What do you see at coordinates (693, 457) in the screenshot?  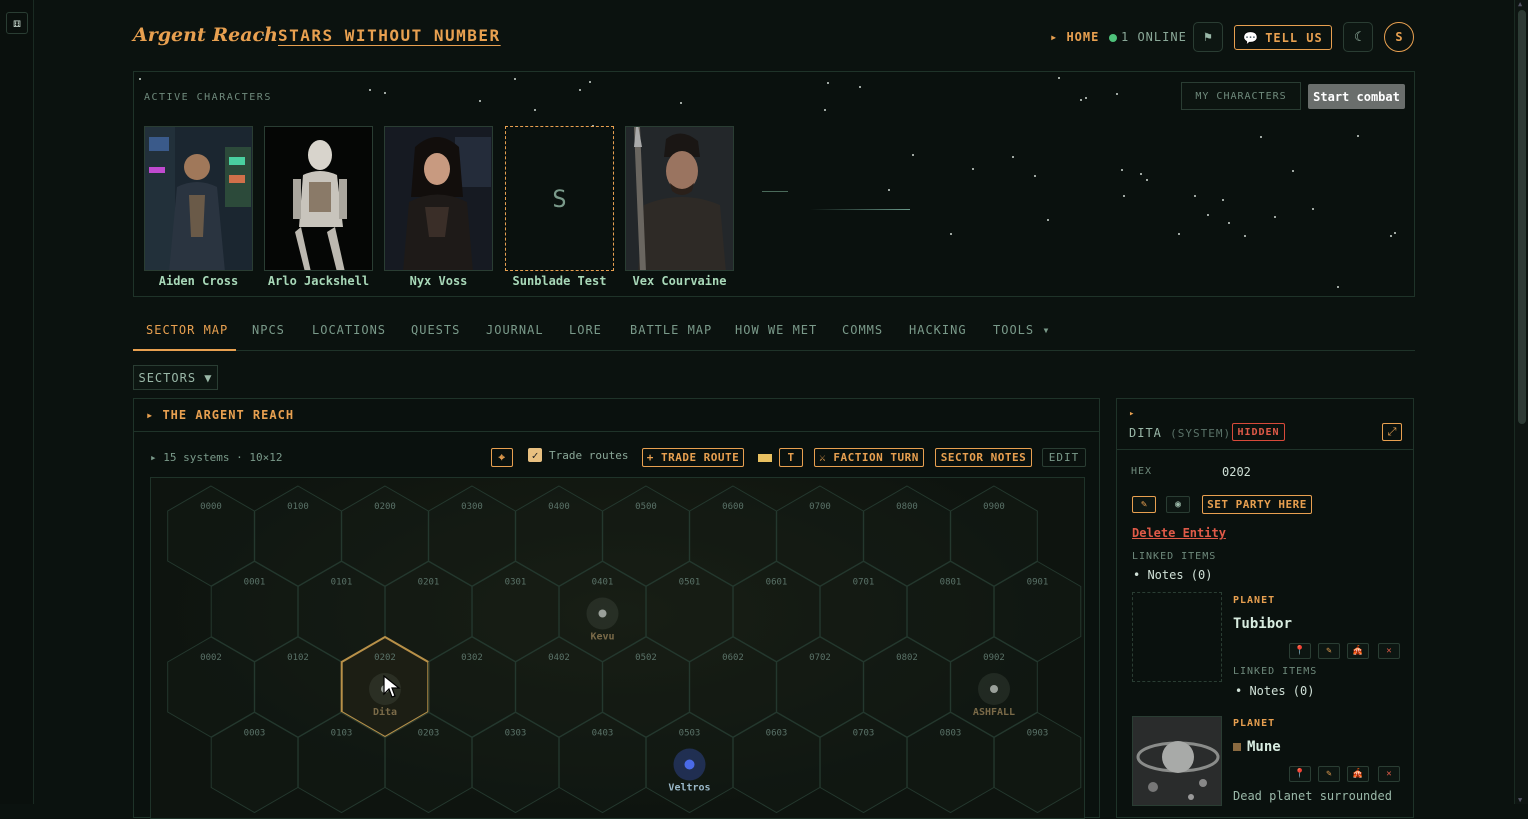 I see `add-trade-route-button: + TRADE ROUTE` at bounding box center [693, 457].